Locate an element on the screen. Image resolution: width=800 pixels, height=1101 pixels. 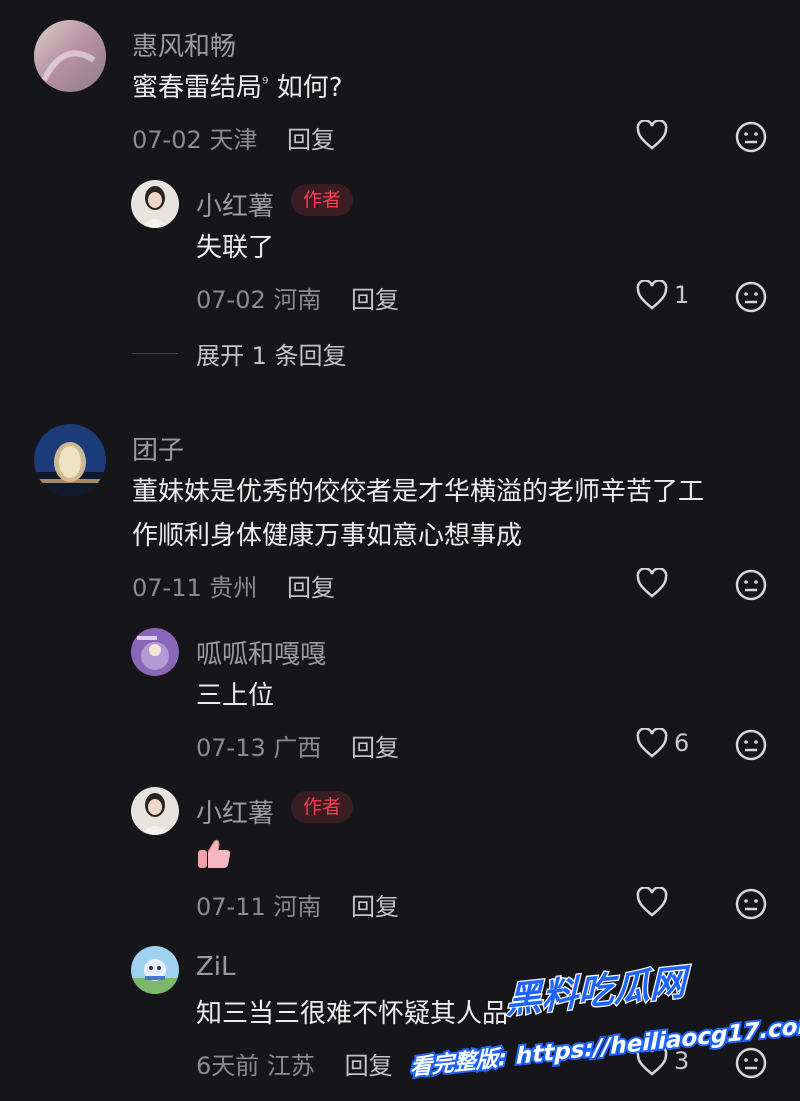
comment-location: 广西 is located at coordinates (297, 748).